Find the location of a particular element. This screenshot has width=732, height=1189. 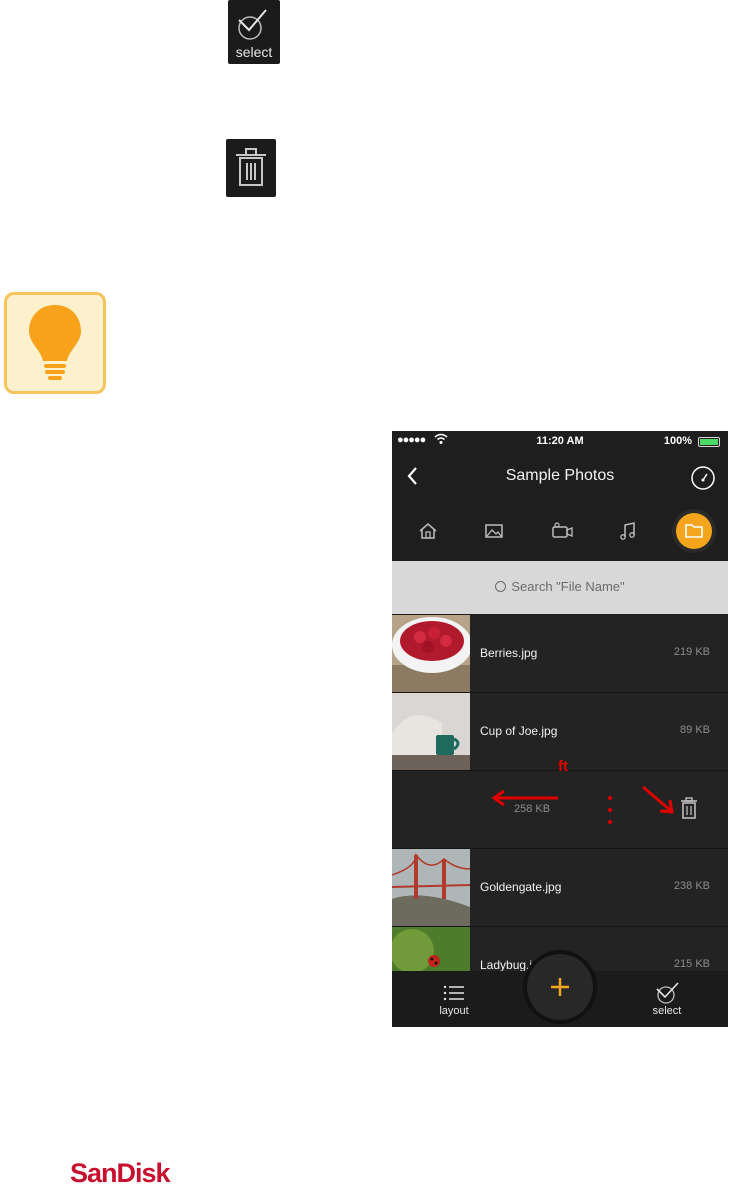

file-size: 219 KB is located at coordinates (691, 652).